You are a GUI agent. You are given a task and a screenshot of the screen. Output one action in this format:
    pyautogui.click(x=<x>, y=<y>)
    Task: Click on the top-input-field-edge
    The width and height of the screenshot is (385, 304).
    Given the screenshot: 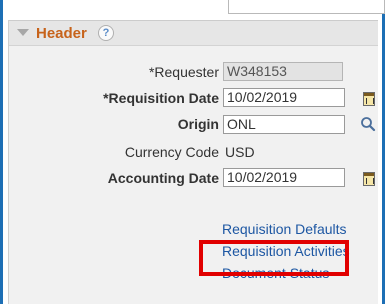 What is the action you would take?
    pyautogui.click(x=306, y=7)
    